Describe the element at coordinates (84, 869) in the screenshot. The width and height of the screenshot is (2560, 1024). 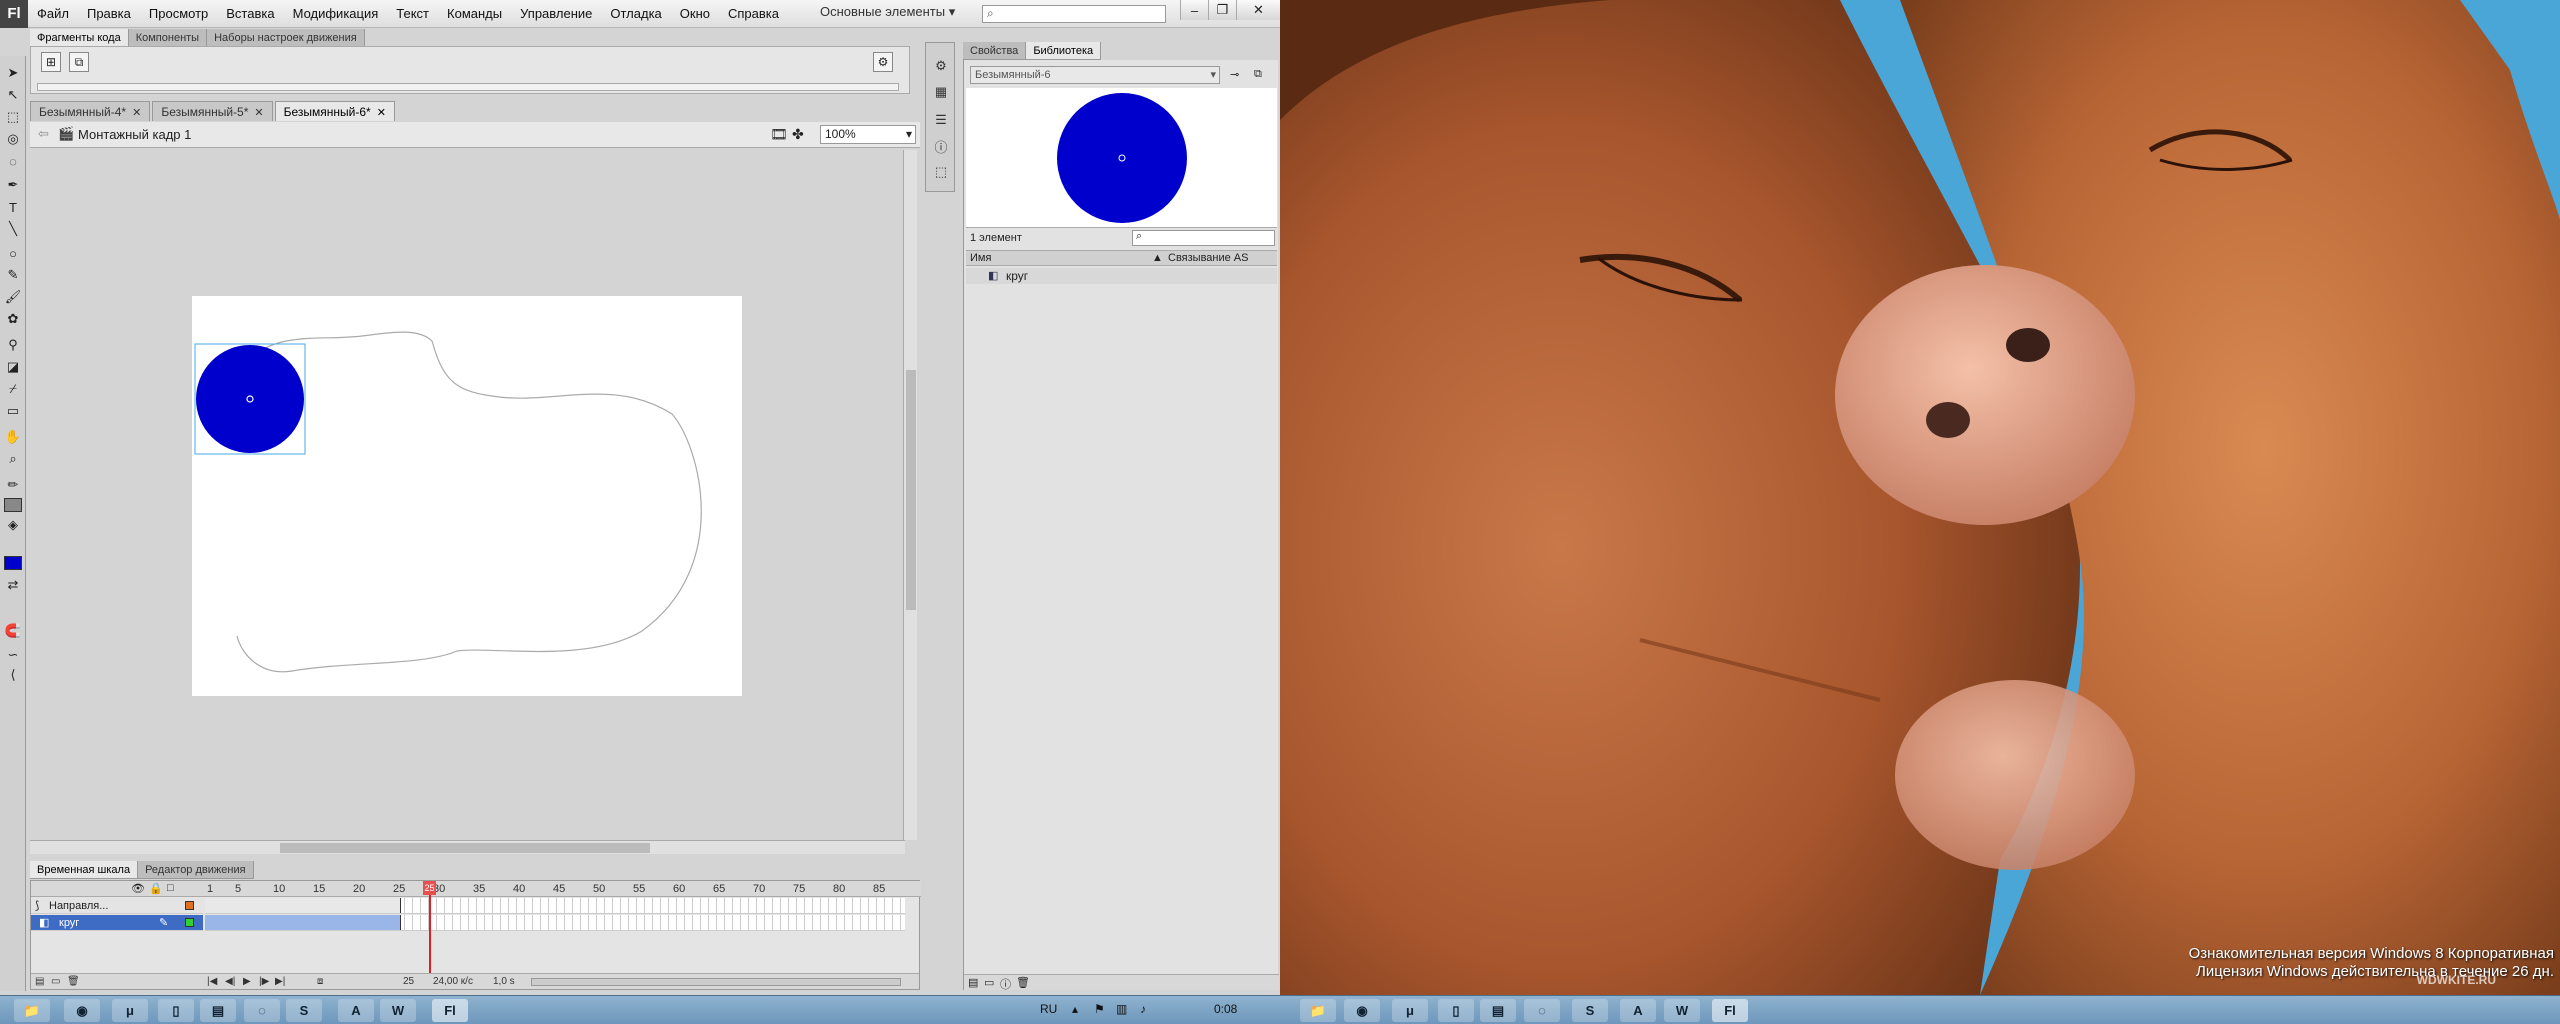
I see `tab-timeline: Временная шкала` at that location.